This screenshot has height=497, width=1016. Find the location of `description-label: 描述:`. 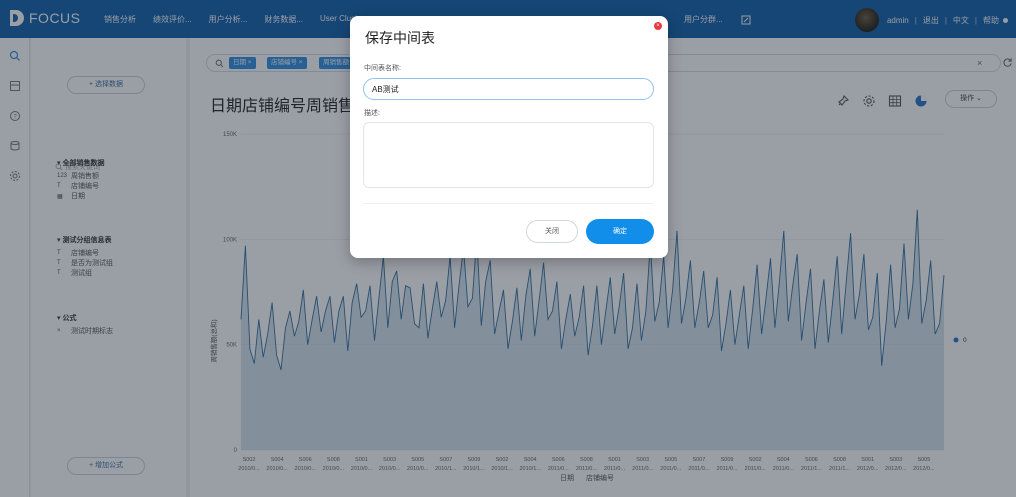

description-label: 描述: is located at coordinates (372, 113).